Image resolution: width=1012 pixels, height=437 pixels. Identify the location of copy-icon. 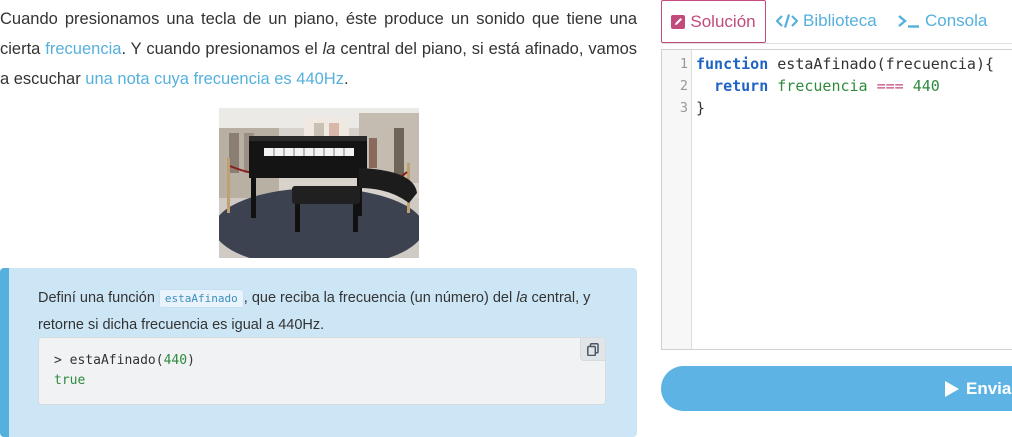
(593, 349).